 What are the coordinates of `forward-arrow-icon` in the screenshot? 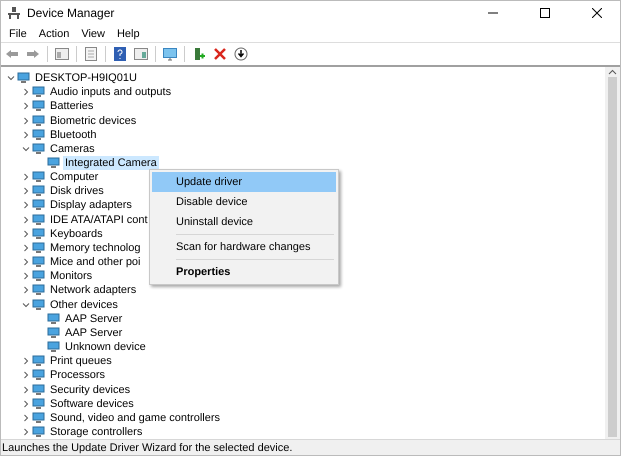 It's located at (33, 54).